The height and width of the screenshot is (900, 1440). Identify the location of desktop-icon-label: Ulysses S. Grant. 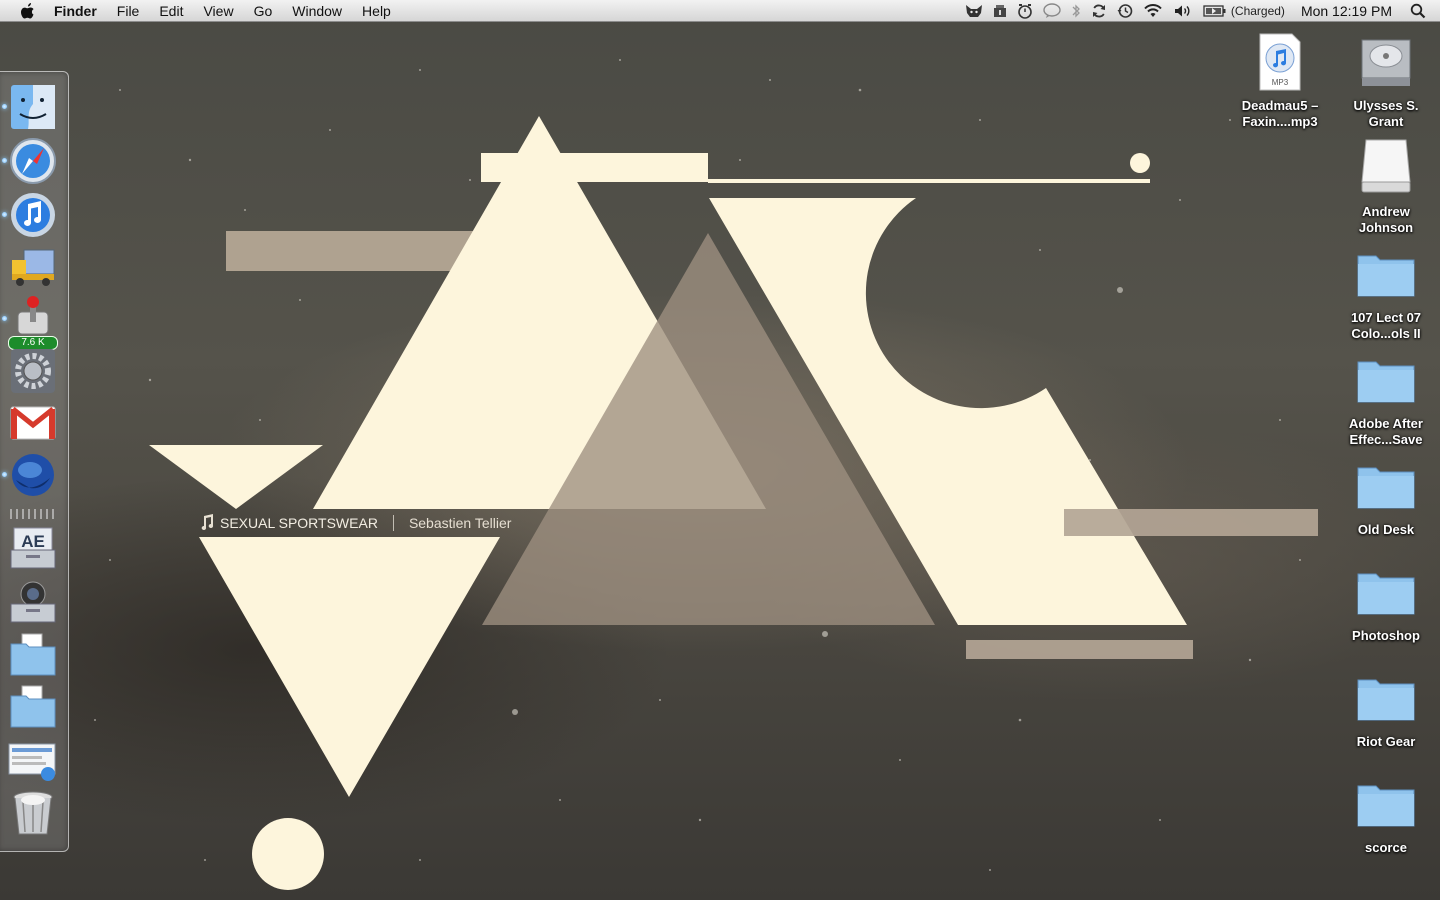
(1386, 113).